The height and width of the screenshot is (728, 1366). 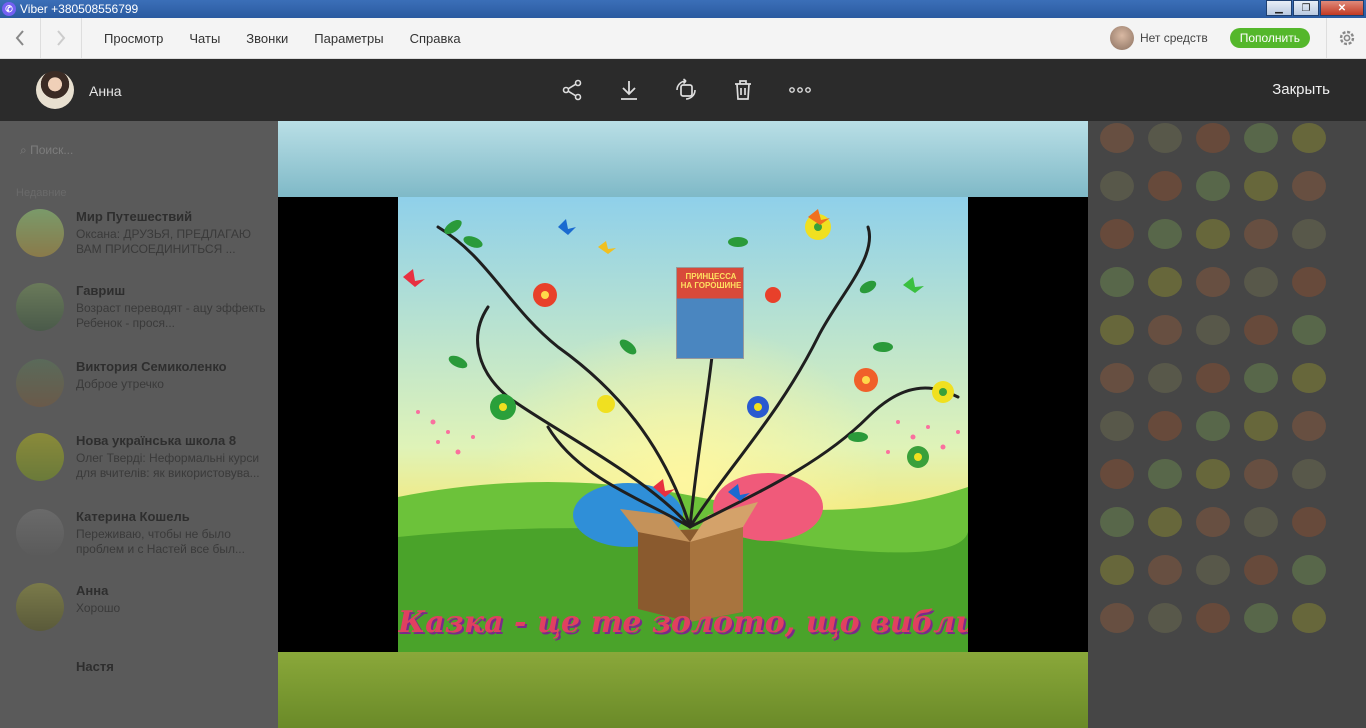 I want to click on chat-name: Виктория Семиколенко, so click(x=151, y=366).